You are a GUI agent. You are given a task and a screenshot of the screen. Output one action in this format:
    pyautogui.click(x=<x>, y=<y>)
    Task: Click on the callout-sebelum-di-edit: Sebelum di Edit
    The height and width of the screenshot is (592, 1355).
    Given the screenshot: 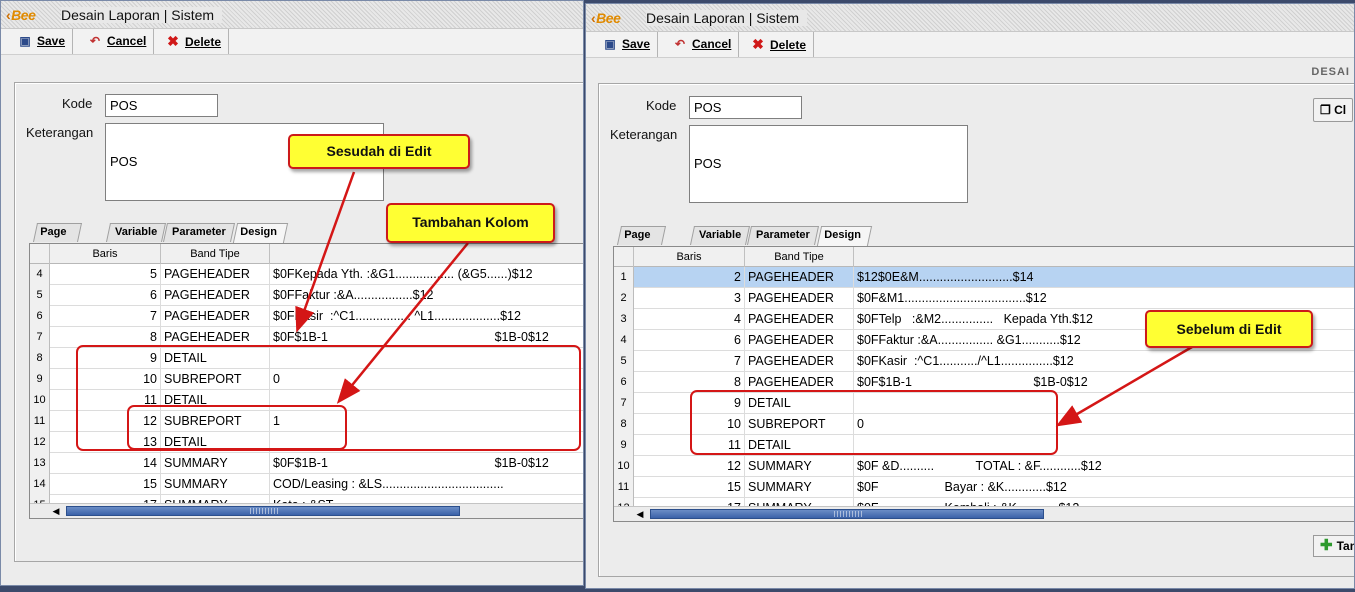 What is the action you would take?
    pyautogui.click(x=1229, y=329)
    